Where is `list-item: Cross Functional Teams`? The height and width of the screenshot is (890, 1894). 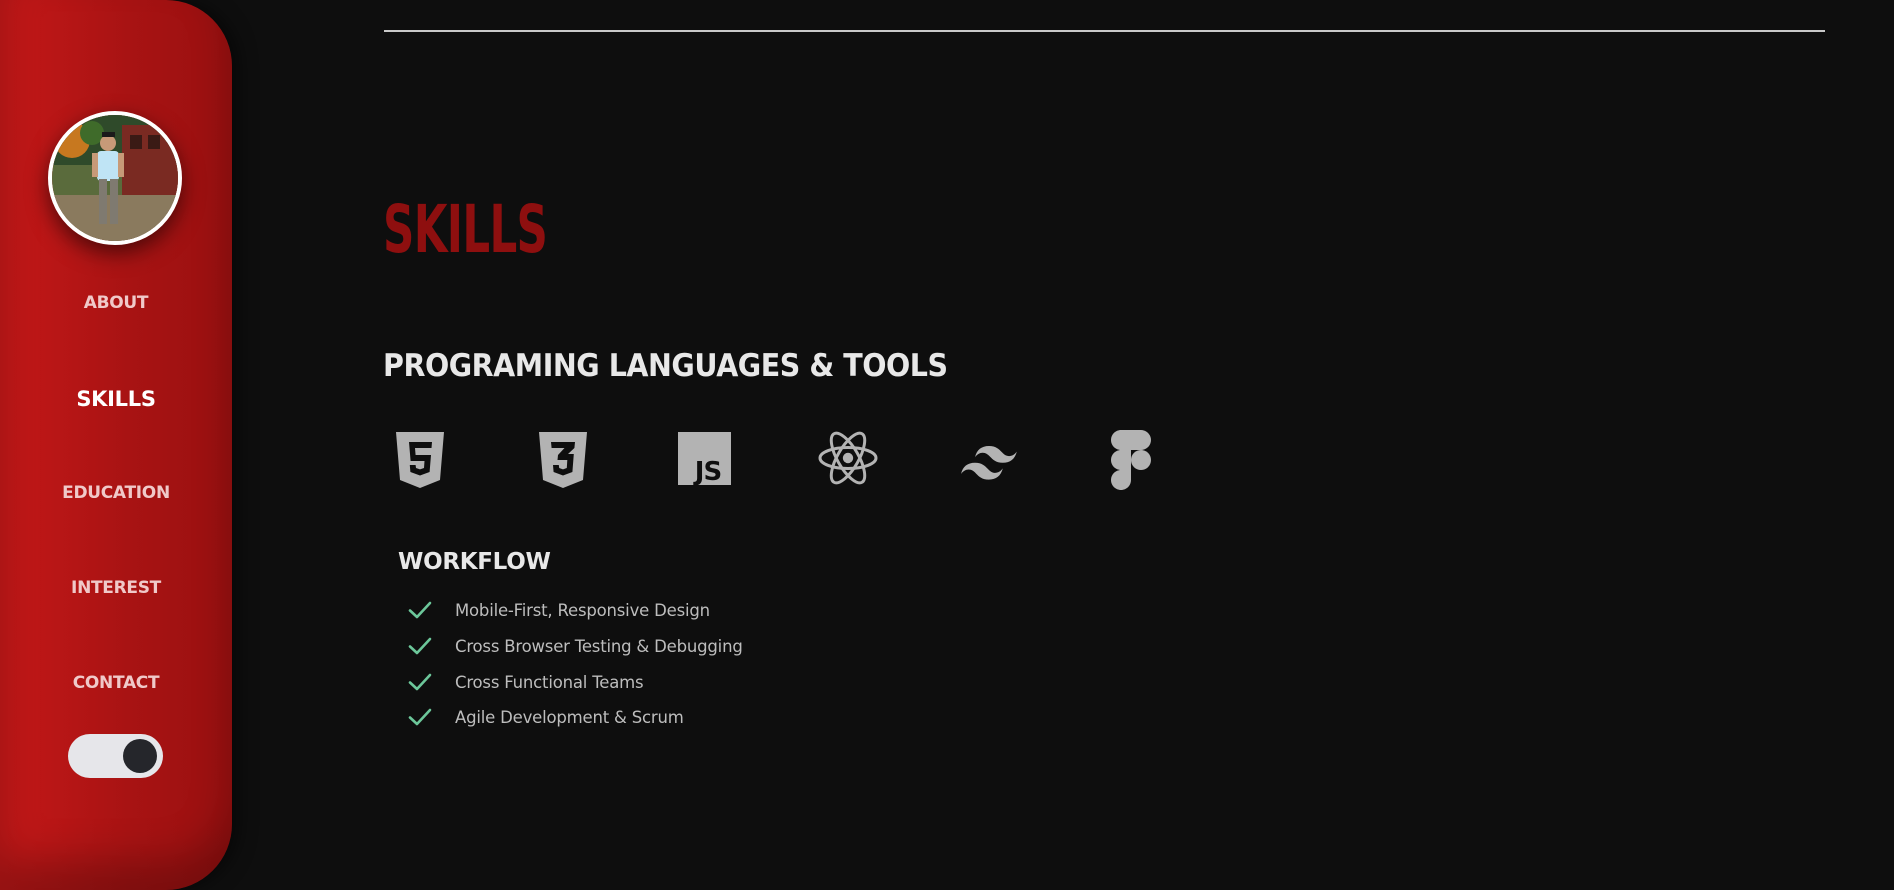
list-item: Cross Functional Teams is located at coordinates (526, 682).